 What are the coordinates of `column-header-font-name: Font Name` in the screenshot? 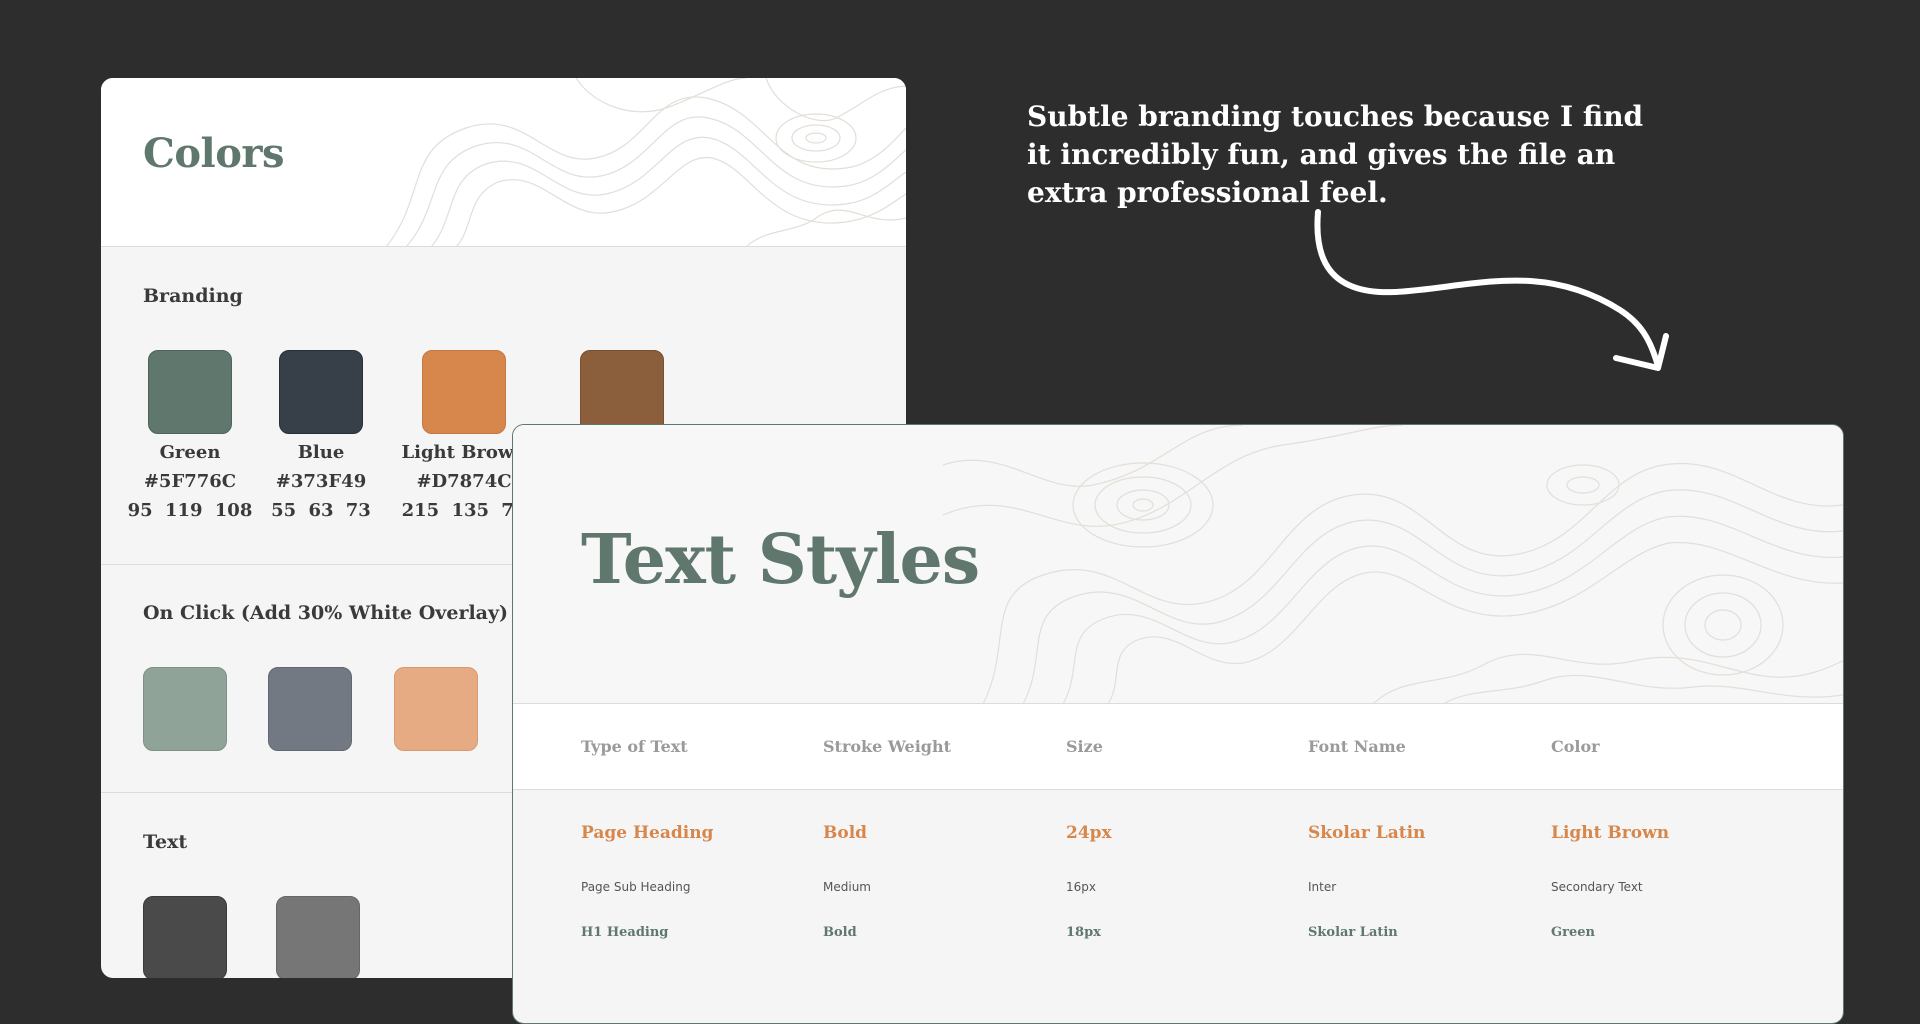 It's located at (1357, 746).